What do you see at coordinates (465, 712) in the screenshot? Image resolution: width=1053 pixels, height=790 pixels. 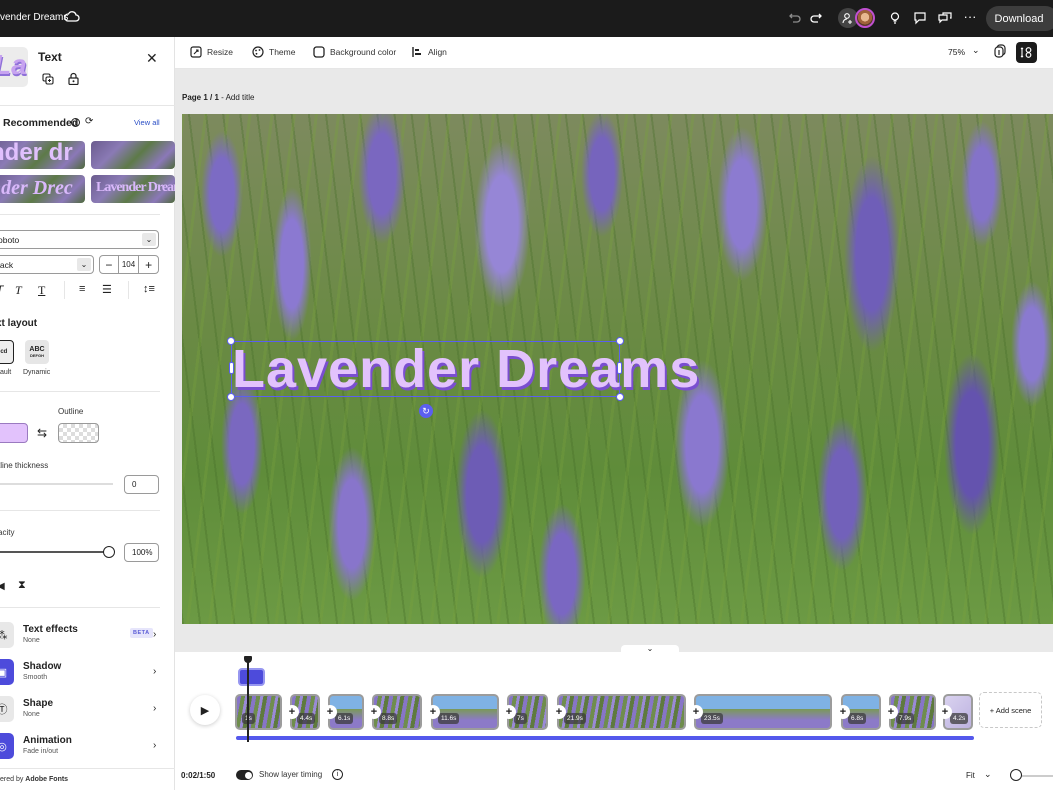 I see `scene-clip: 11.6s` at bounding box center [465, 712].